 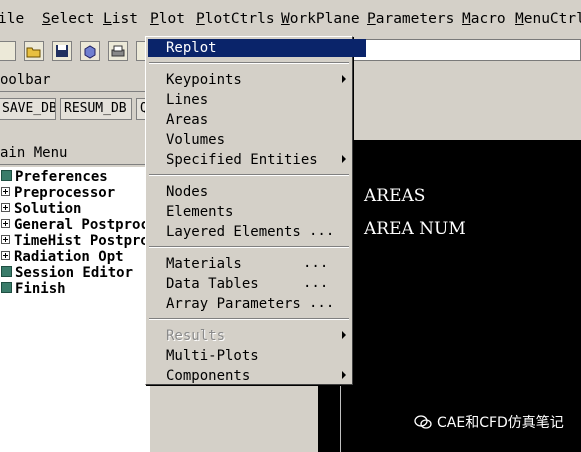 What do you see at coordinates (107, 19) in the screenshot?
I see `menu-list-mnemonic: L` at bounding box center [107, 19].